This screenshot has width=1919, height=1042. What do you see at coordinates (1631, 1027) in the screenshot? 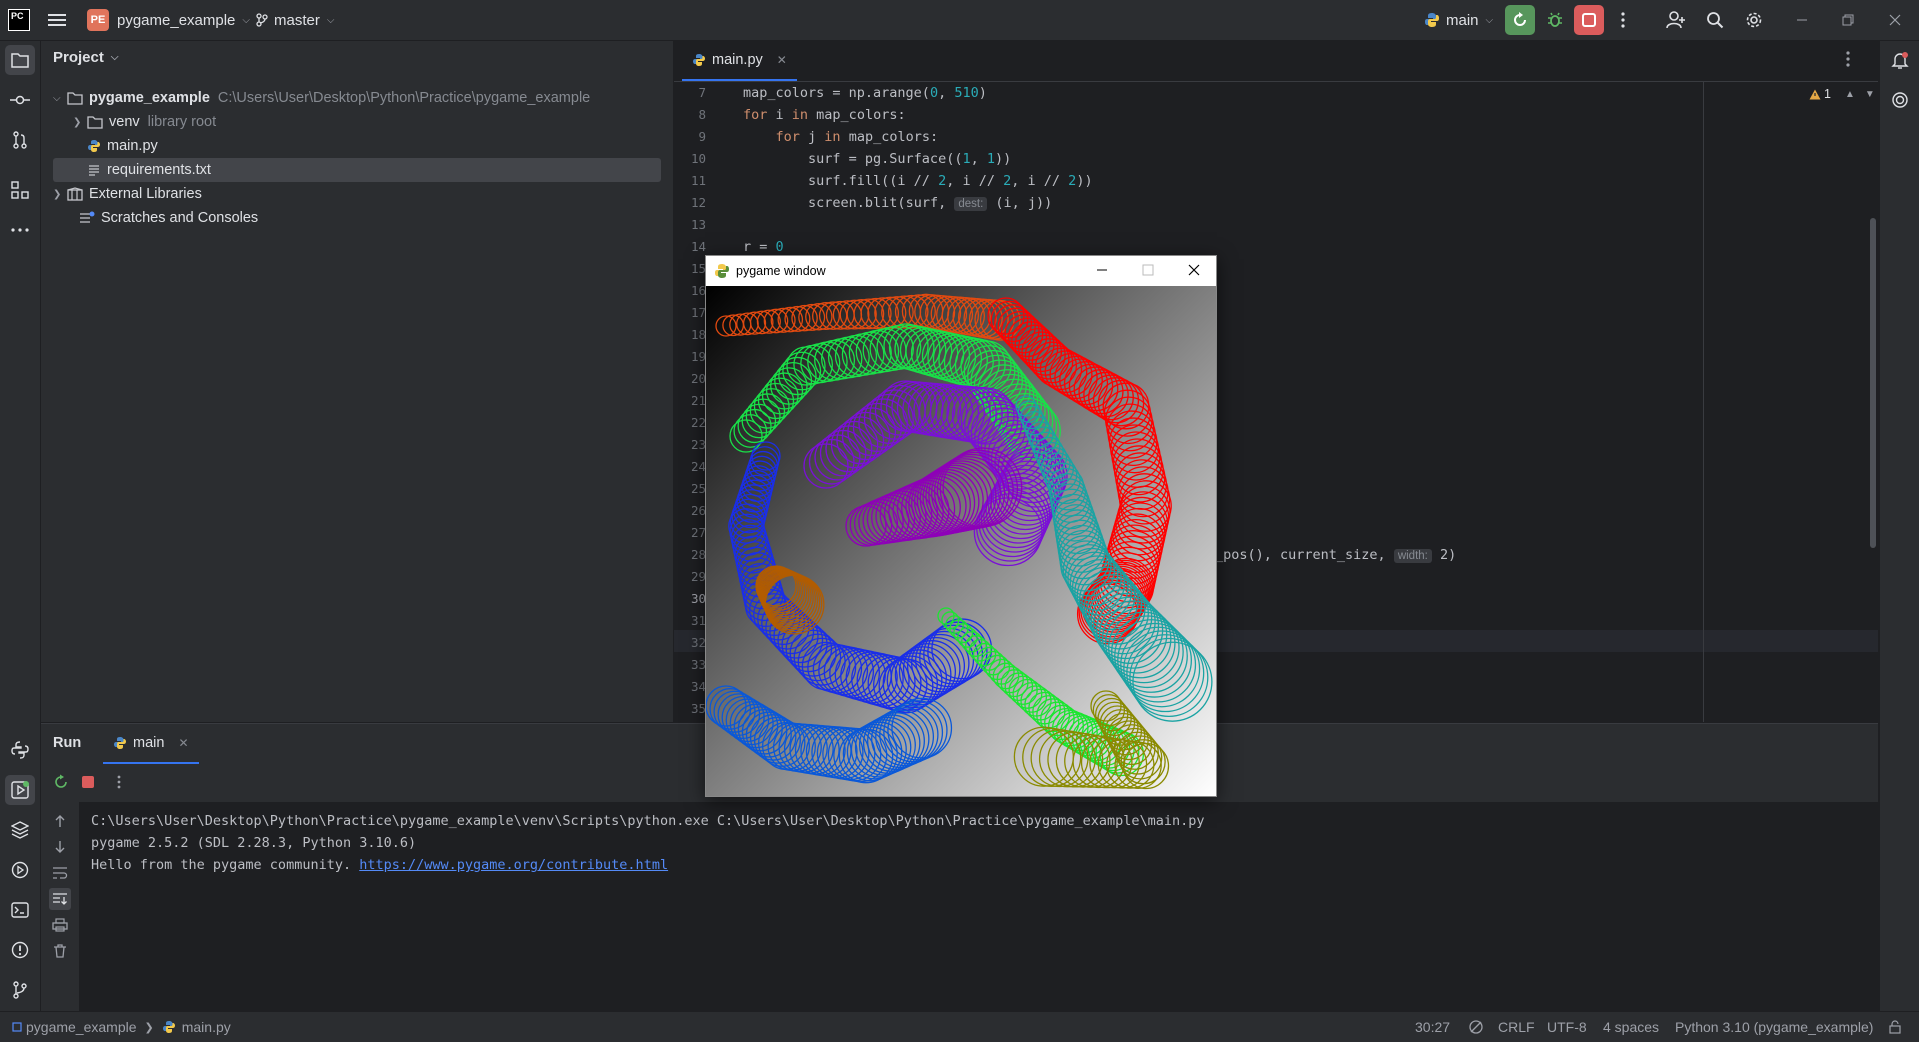
I see `indent-setting: 4 spaces` at bounding box center [1631, 1027].